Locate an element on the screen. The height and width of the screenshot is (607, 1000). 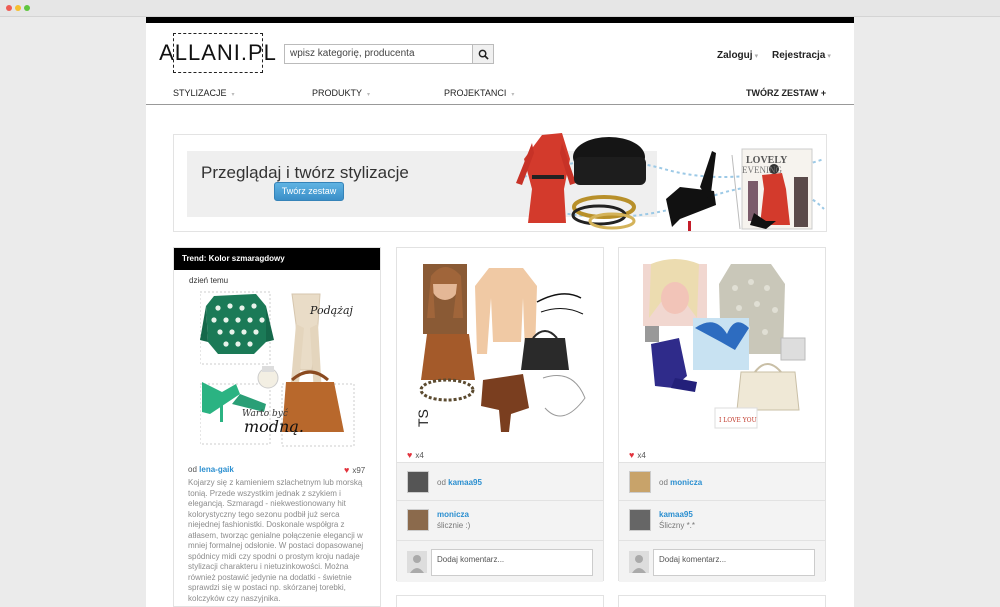
minimize-dot-icon is located at coordinates (18, 8).